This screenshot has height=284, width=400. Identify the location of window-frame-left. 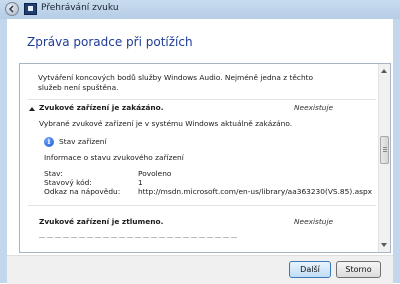
(3, 151).